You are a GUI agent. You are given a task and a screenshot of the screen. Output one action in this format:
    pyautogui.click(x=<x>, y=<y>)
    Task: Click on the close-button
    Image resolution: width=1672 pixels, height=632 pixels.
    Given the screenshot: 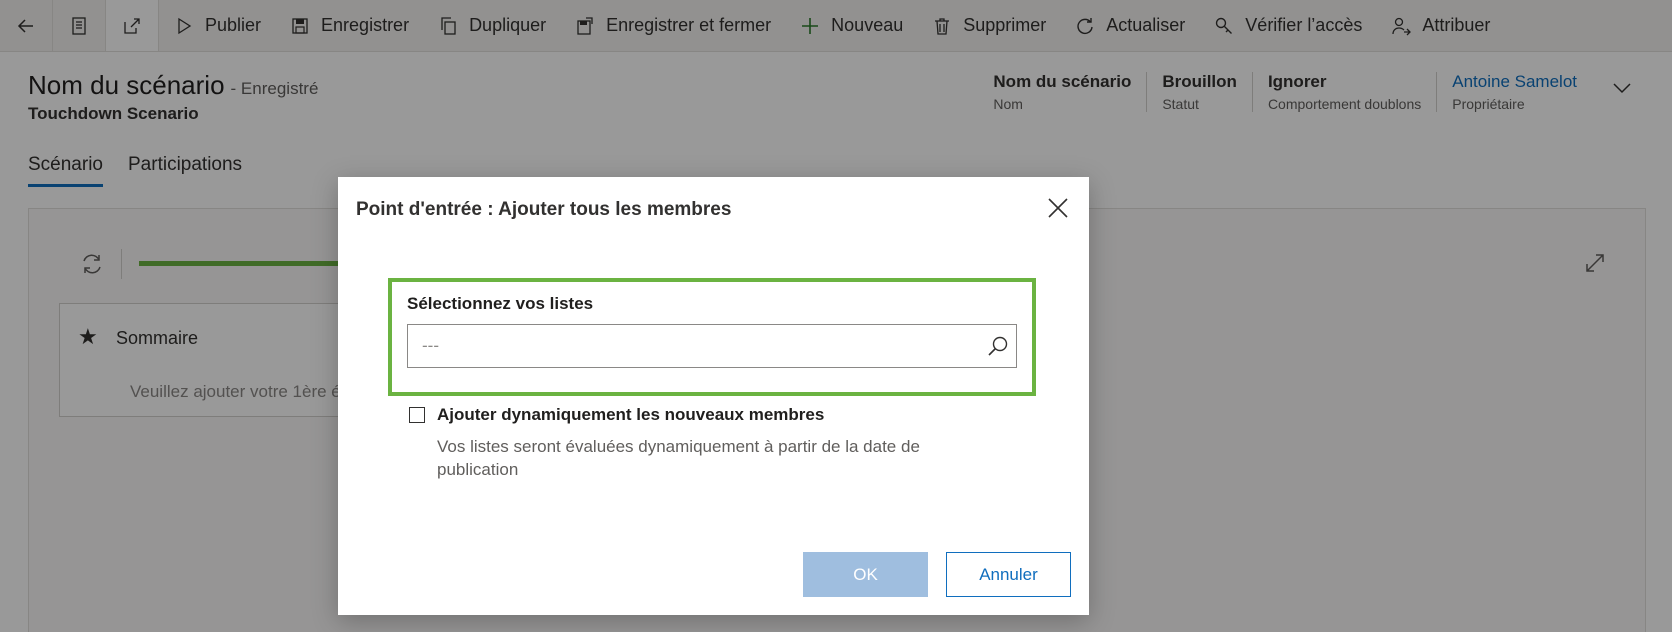 What is the action you would take?
    pyautogui.click(x=1058, y=208)
    